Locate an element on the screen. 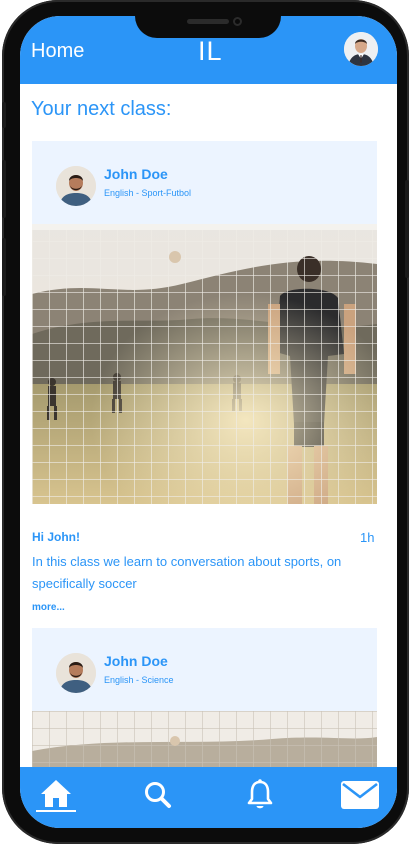 The width and height of the screenshot is (413, 844). class-subject: English - Science is located at coordinates (139, 680).